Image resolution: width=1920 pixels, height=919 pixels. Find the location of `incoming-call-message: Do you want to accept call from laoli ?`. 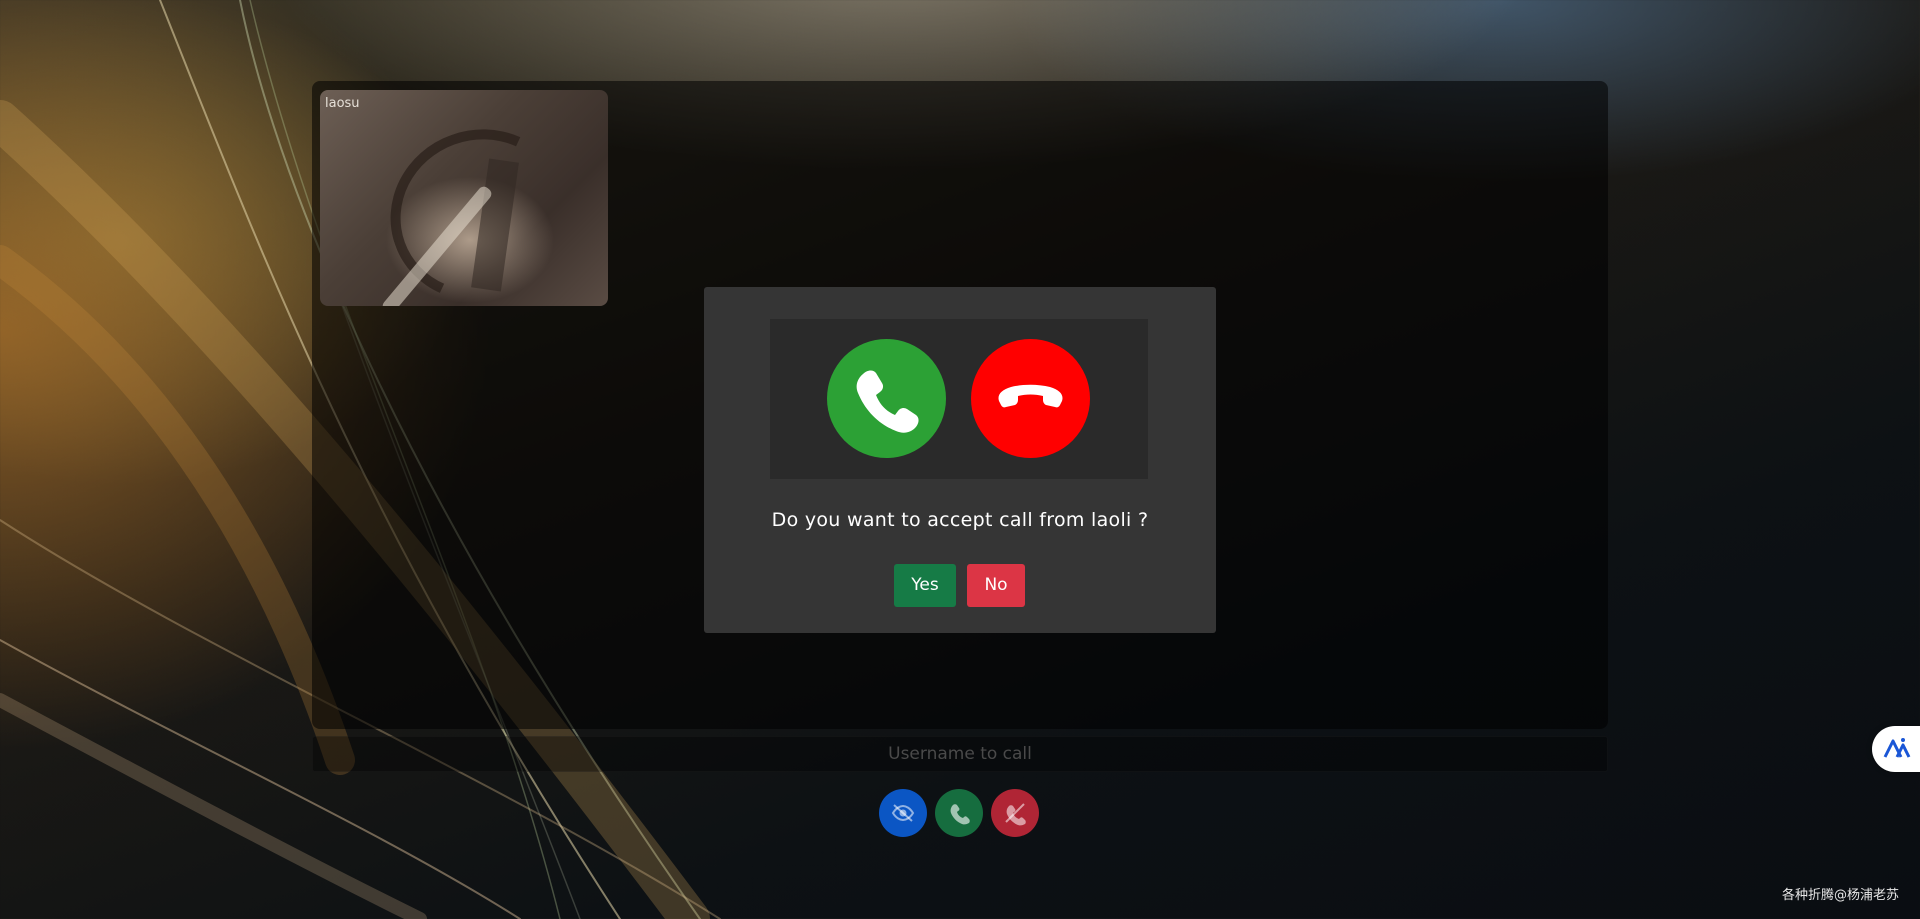

incoming-call-message: Do you want to accept call from laoli ? is located at coordinates (960, 520).